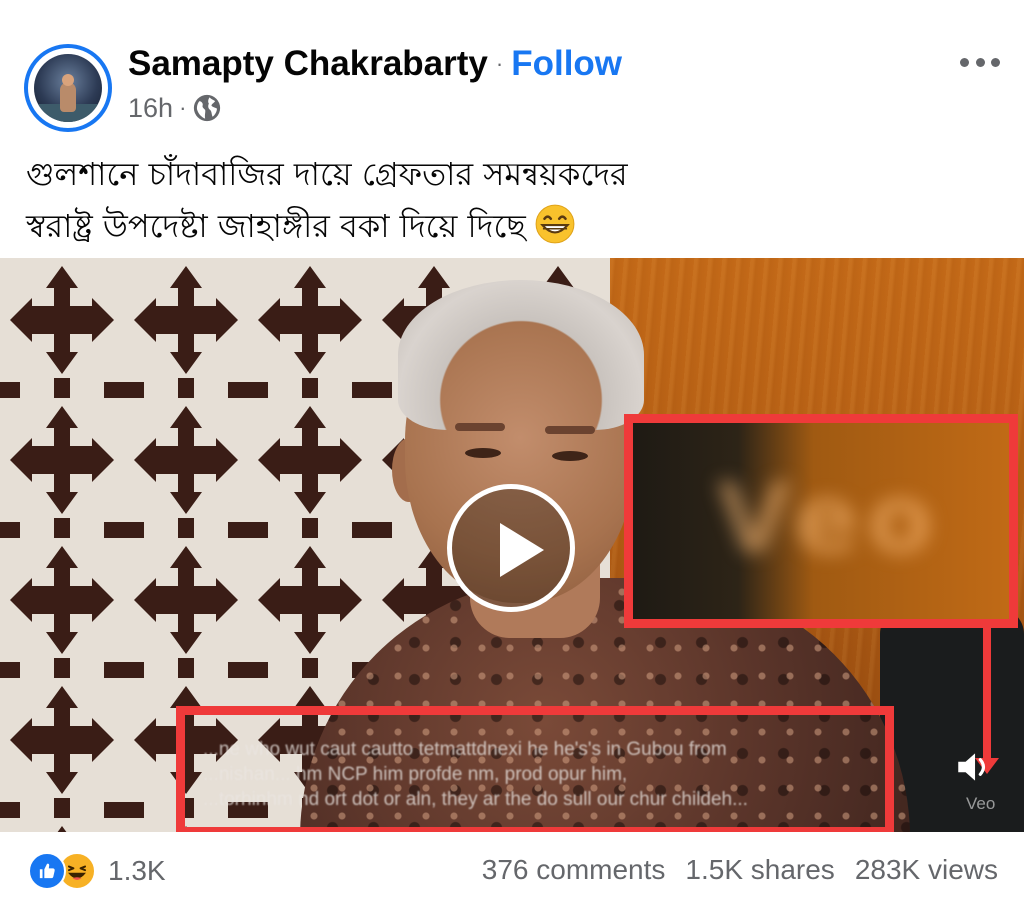  I want to click on blurred-watermark-text: Veo, so click(829, 519).